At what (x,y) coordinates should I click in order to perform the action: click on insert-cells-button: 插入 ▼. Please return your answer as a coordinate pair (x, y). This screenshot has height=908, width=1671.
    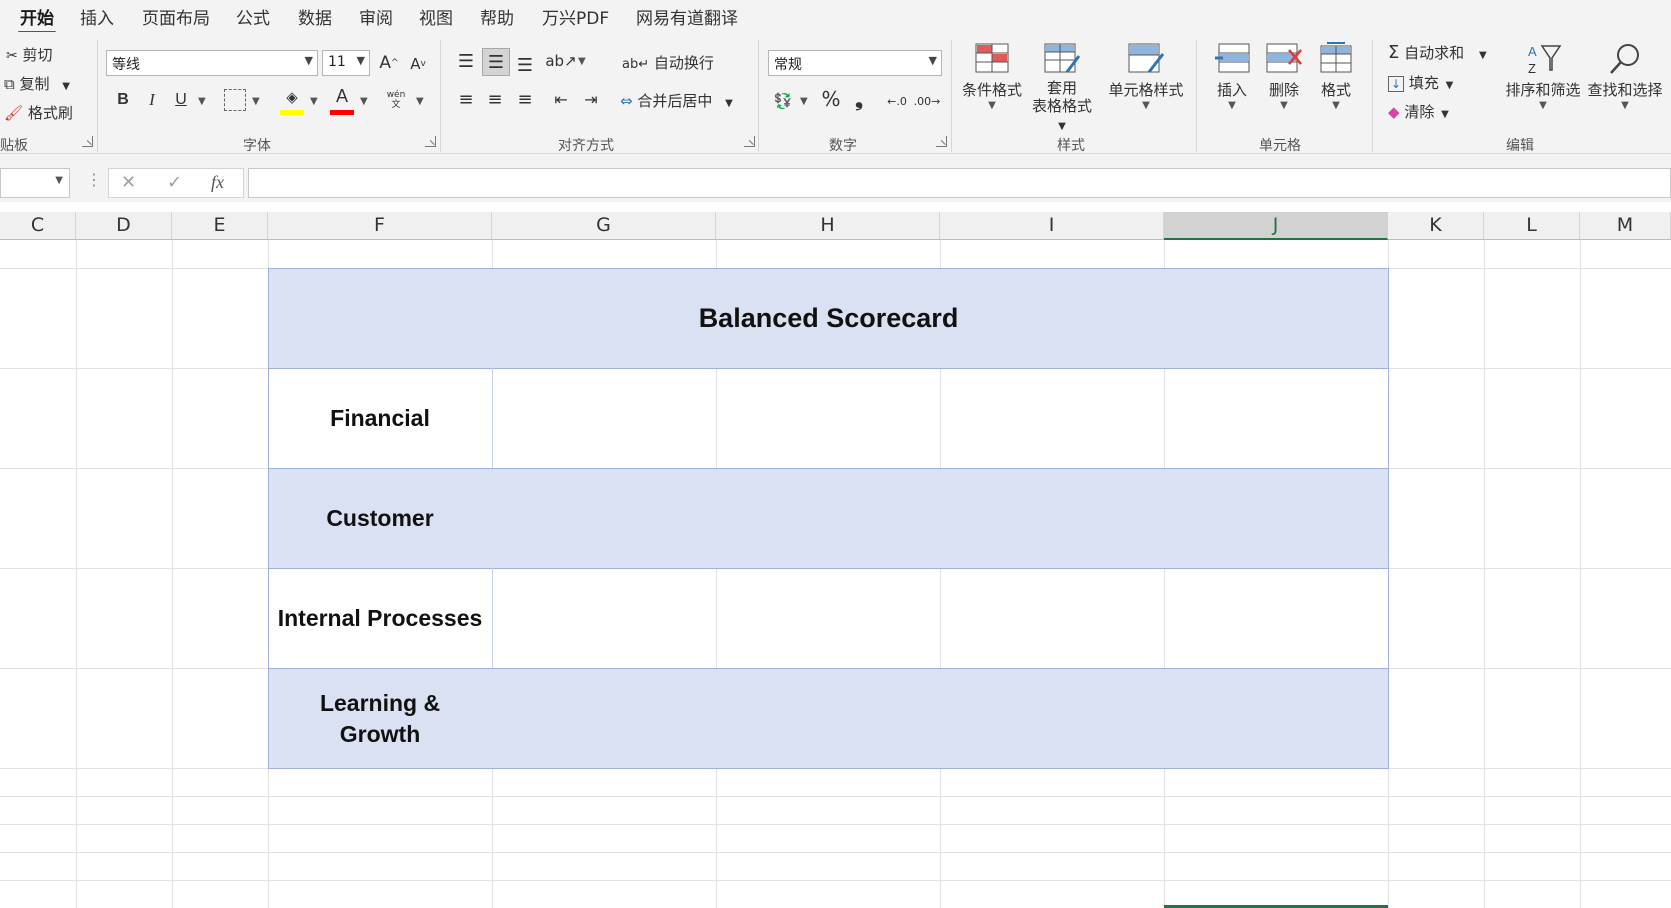
    Looking at the image, I should click on (1232, 76).